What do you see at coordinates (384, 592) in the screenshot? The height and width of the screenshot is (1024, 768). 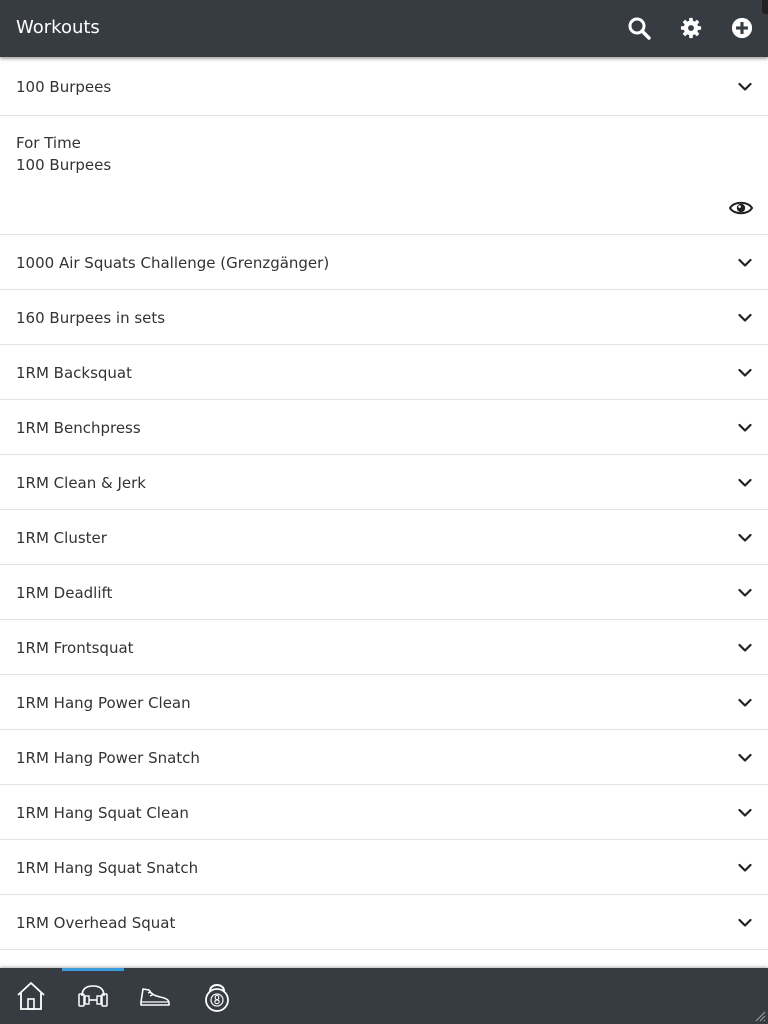 I see `workout-item: 1RM Deadlift` at bounding box center [384, 592].